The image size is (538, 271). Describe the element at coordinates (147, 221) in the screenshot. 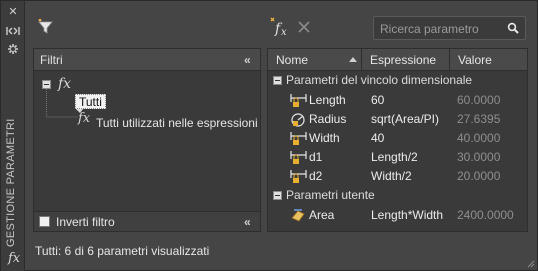

I see `filter-panel-footer: Inverti filtro «` at that location.